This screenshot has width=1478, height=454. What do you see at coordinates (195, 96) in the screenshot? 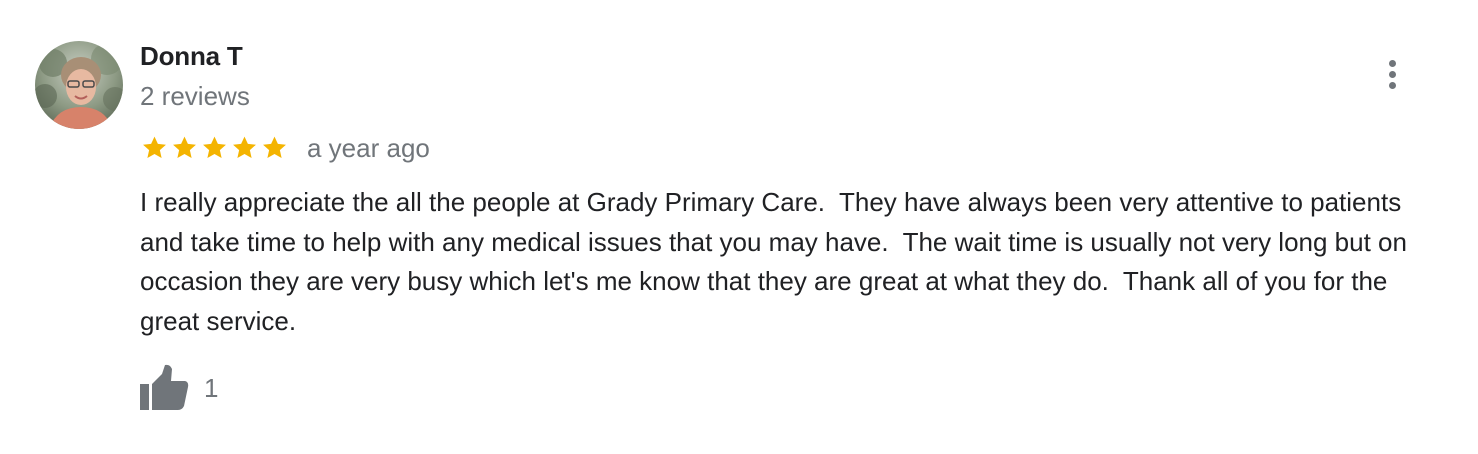
I see `reviewer-review-count: 2 reviews` at bounding box center [195, 96].